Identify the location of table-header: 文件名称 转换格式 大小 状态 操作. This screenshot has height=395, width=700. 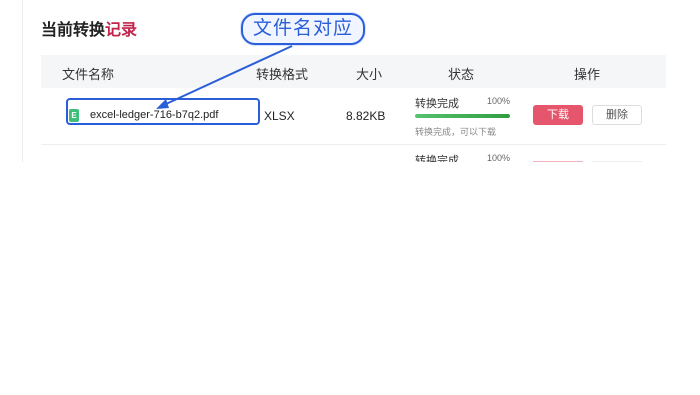
(353, 71).